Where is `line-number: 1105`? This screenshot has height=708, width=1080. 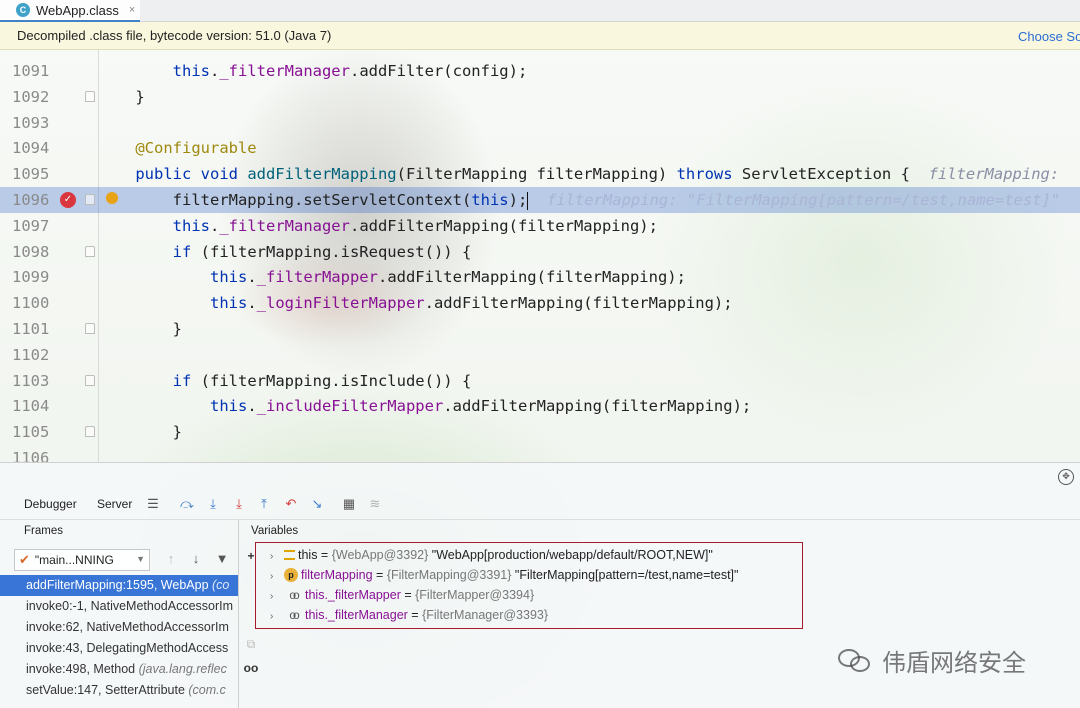
line-number: 1105 is located at coordinates (32, 432).